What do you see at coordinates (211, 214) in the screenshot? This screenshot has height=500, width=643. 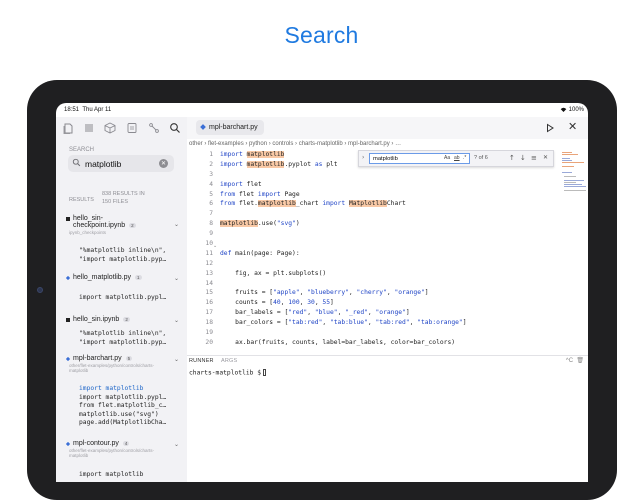 I see `line-number: 7` at bounding box center [211, 214].